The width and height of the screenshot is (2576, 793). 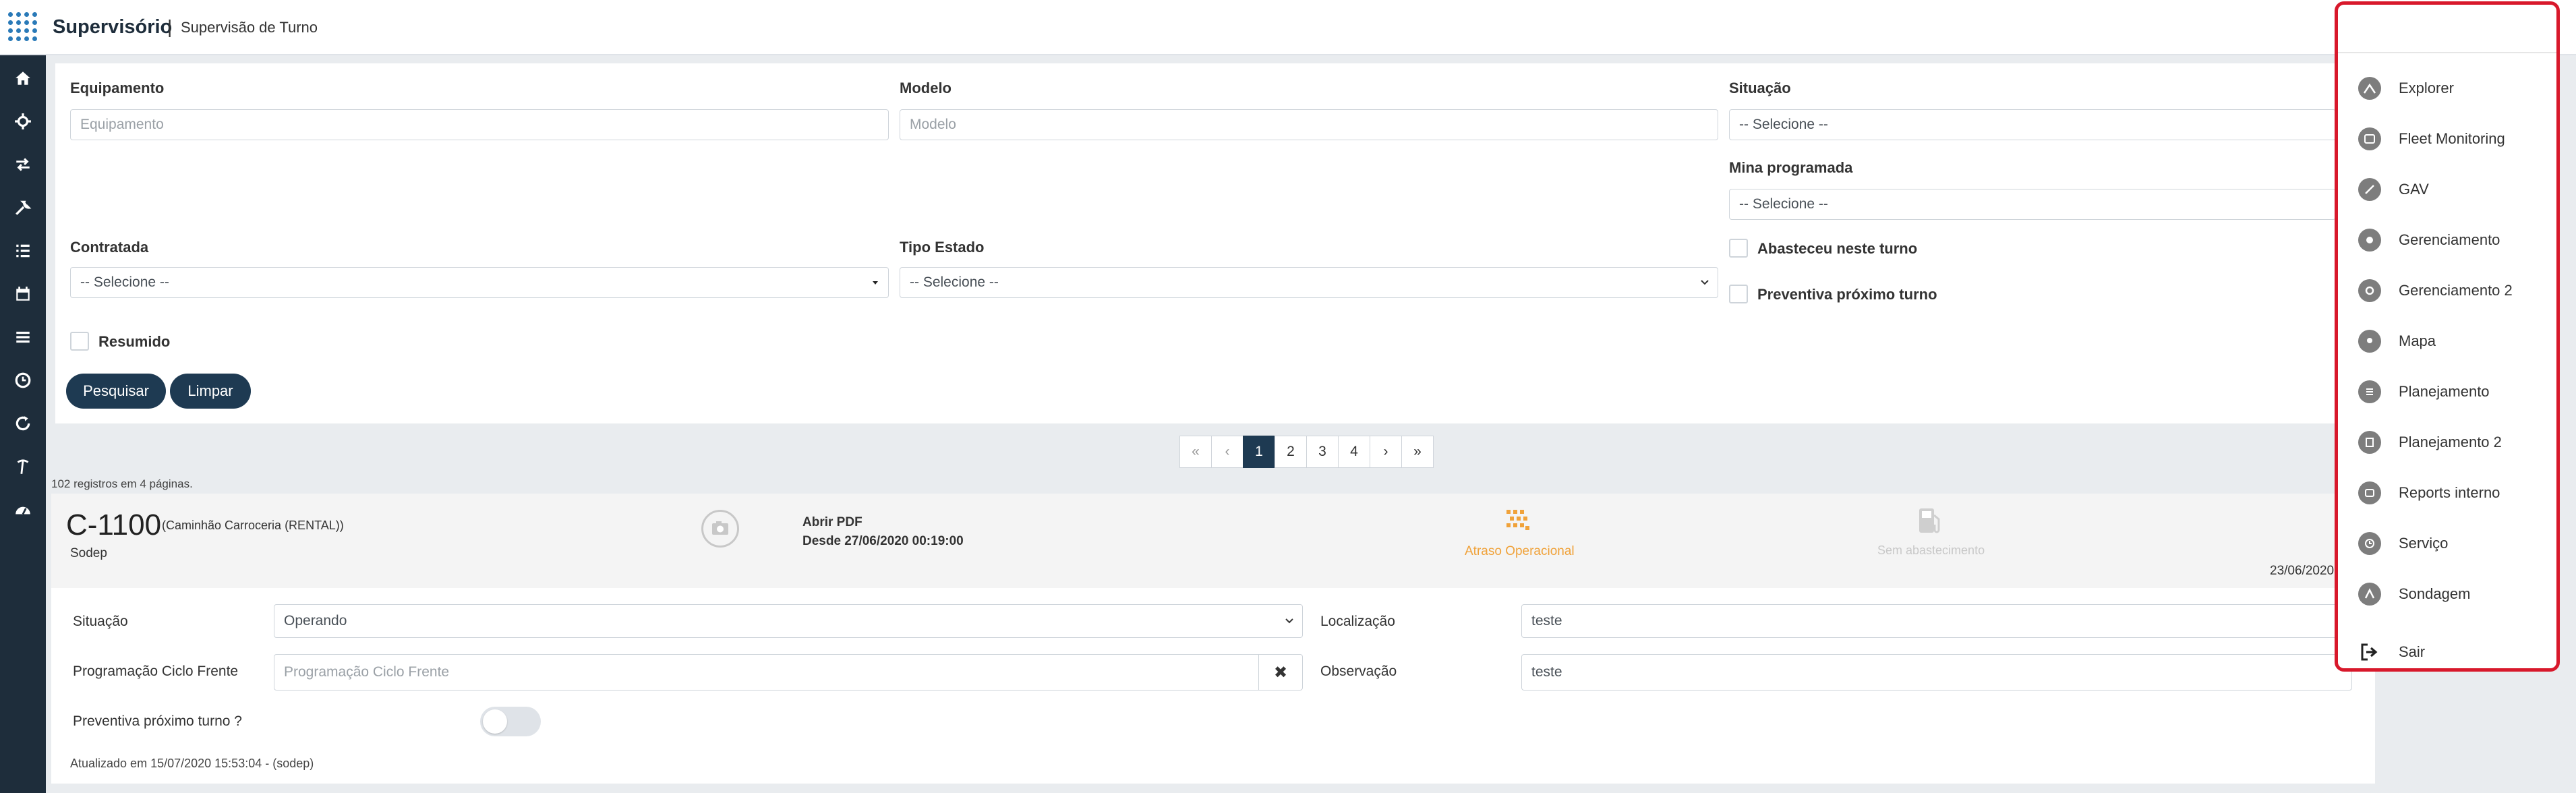 I want to click on menu-item-planejamento: Planejamento, so click(x=2424, y=391).